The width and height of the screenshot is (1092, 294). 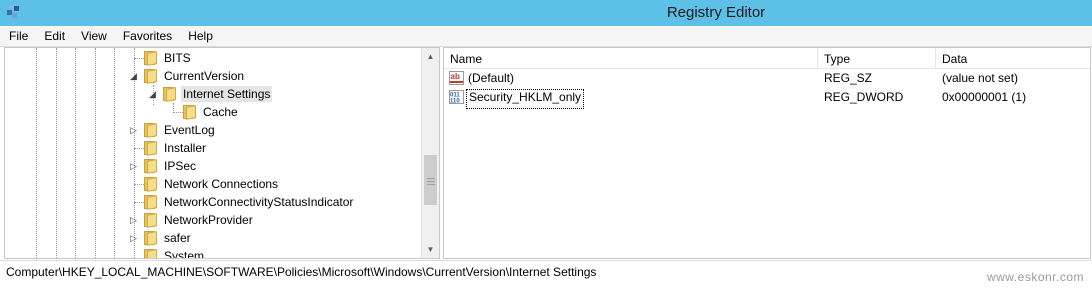 What do you see at coordinates (204, 76) in the screenshot?
I see `tree-item-label: CurrentVersion` at bounding box center [204, 76].